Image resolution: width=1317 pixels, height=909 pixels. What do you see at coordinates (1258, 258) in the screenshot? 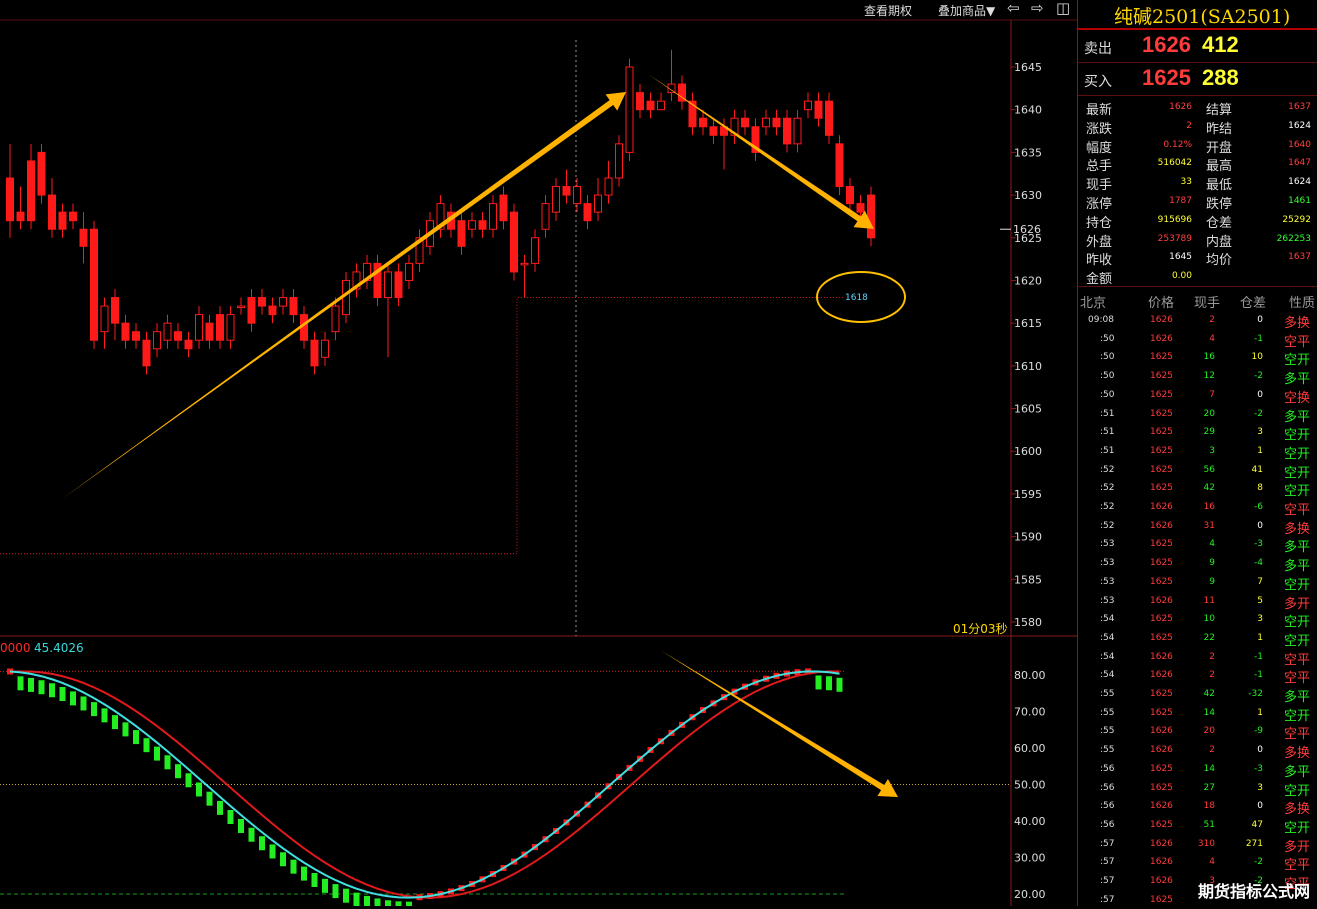
I see `stat-8-right: 均价 1637` at bounding box center [1258, 258].